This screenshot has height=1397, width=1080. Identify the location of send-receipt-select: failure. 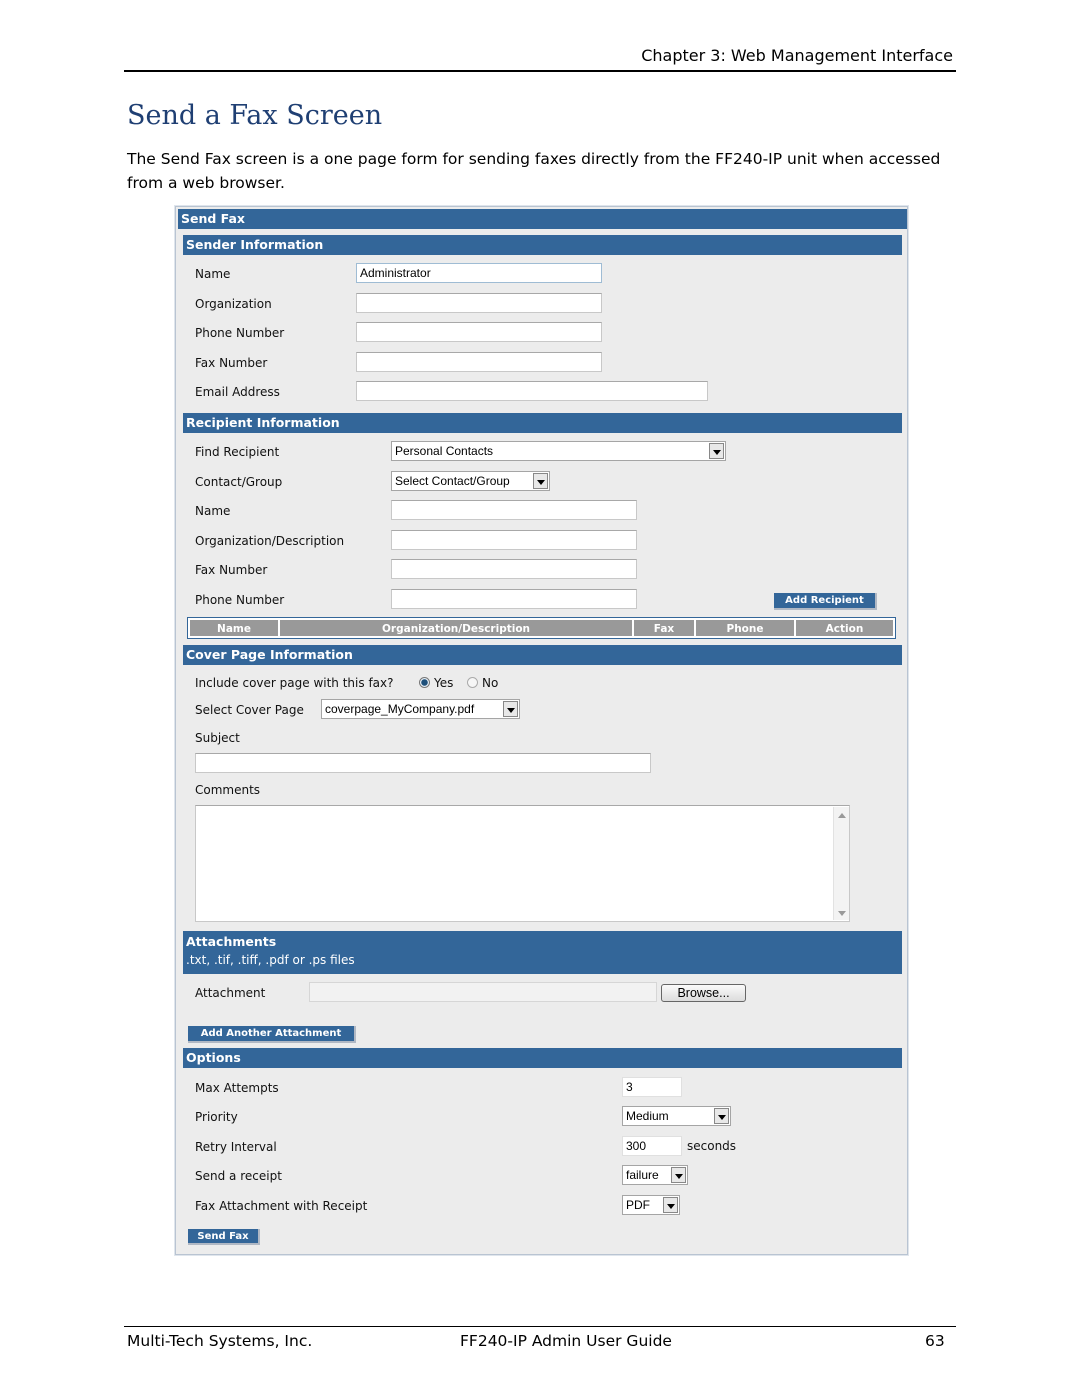
(655, 1175).